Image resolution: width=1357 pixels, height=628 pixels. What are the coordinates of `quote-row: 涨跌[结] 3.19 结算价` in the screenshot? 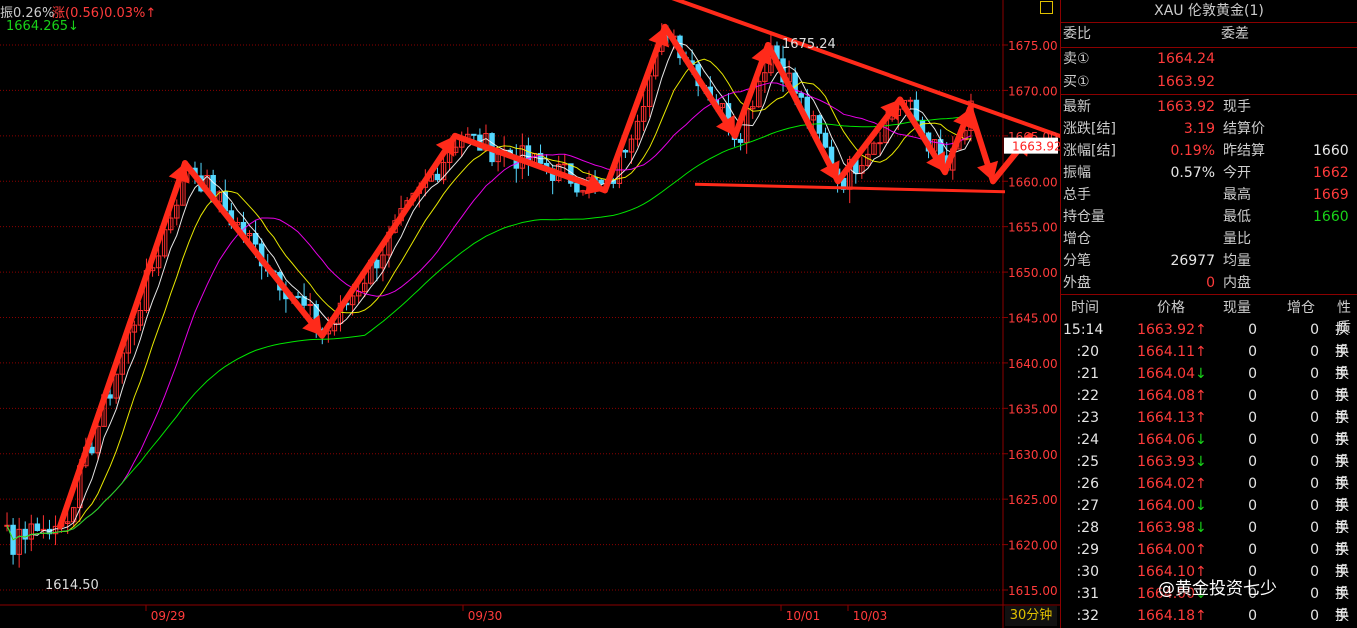 It's located at (1210, 129).